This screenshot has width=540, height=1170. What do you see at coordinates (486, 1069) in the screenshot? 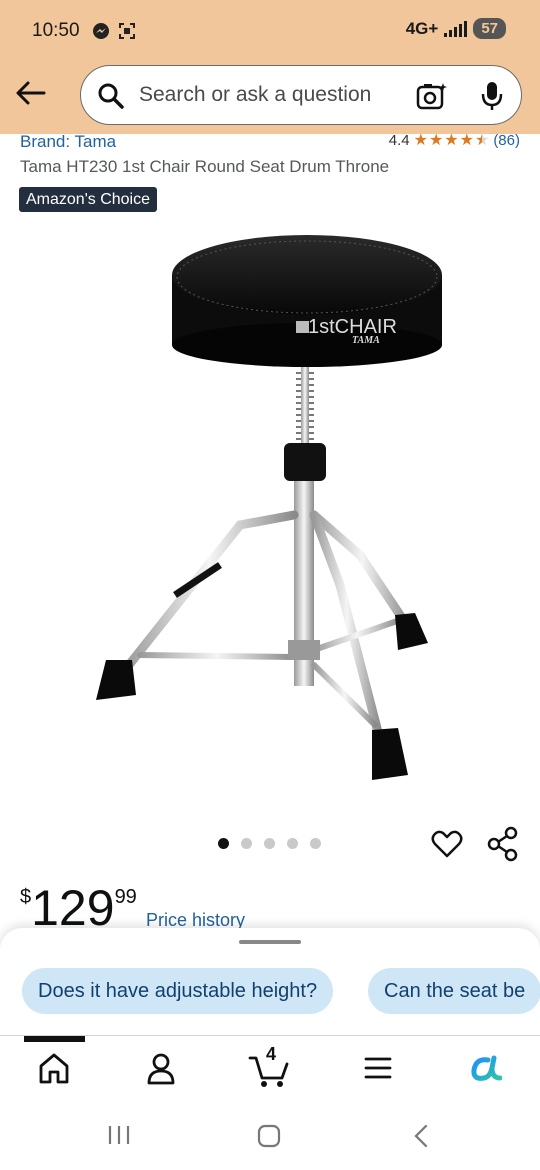
I see `rufus-icon` at bounding box center [486, 1069].